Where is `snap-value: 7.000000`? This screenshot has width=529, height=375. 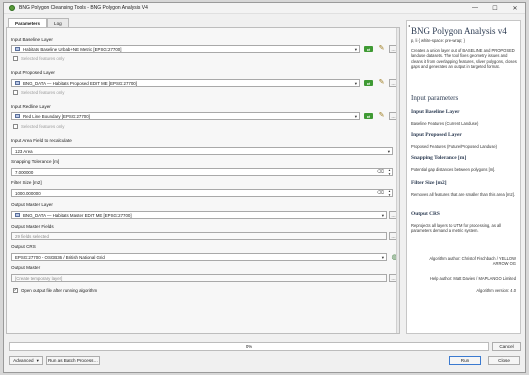
snap-value: 7.000000 is located at coordinates (24, 172).